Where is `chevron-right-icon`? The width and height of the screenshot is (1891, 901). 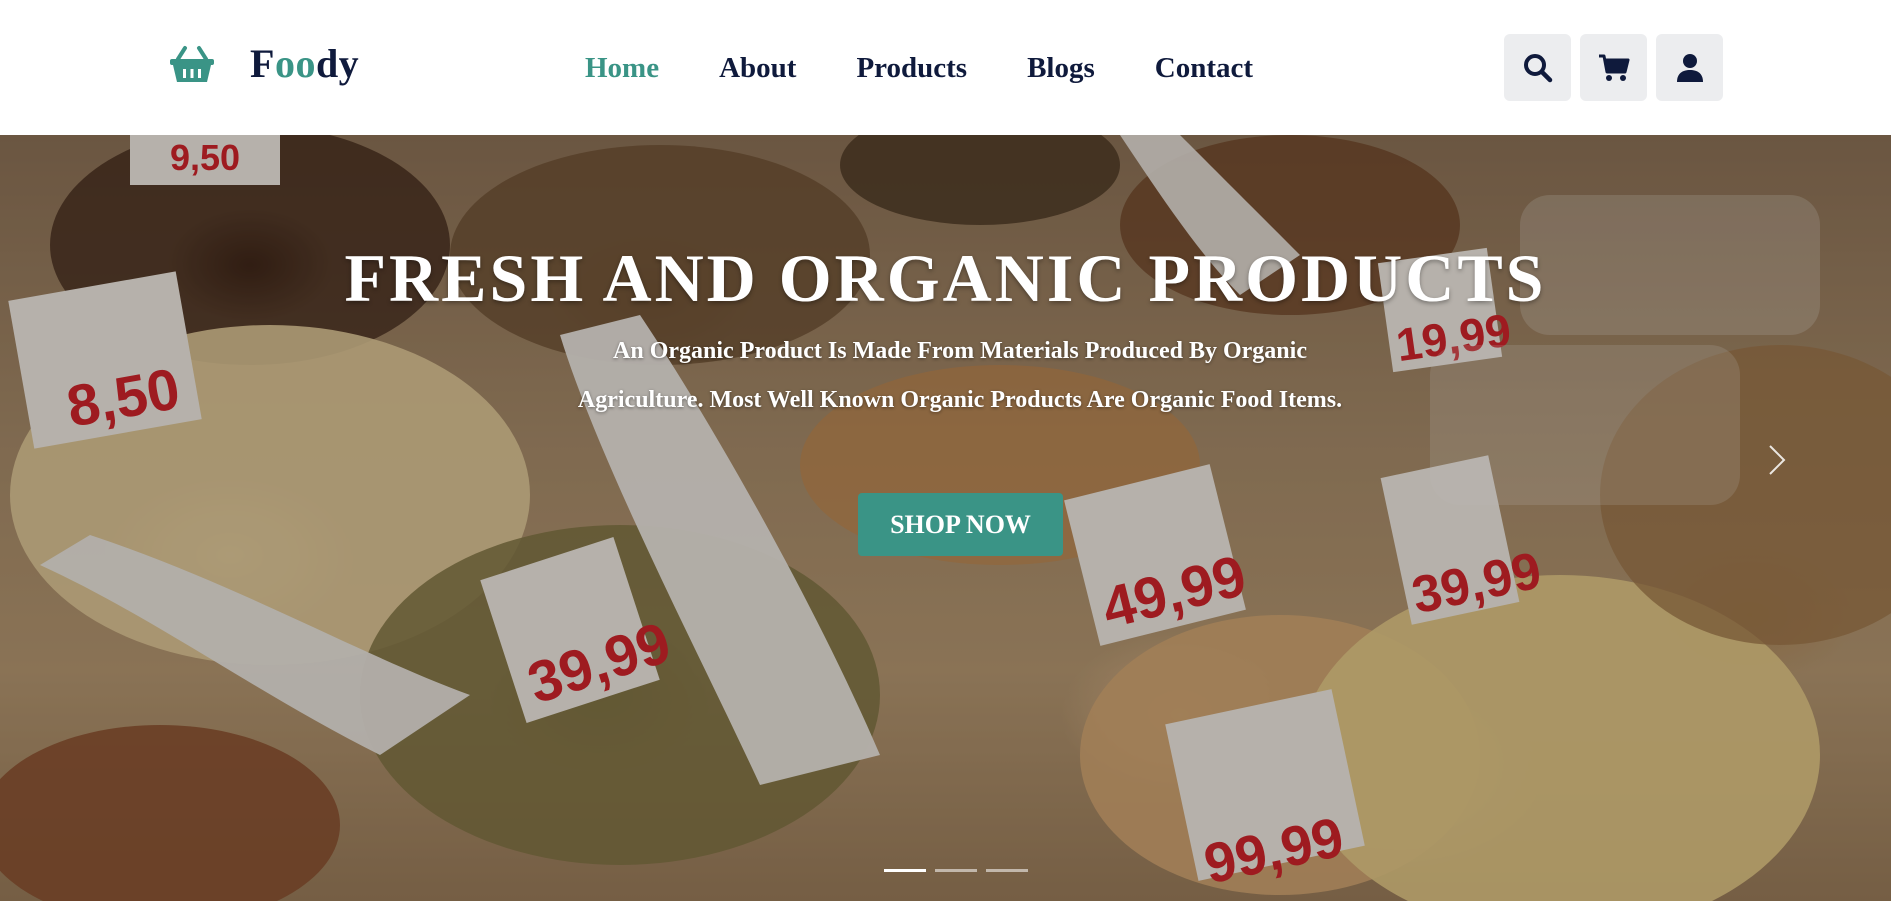
chevron-right-icon is located at coordinates (1777, 460).